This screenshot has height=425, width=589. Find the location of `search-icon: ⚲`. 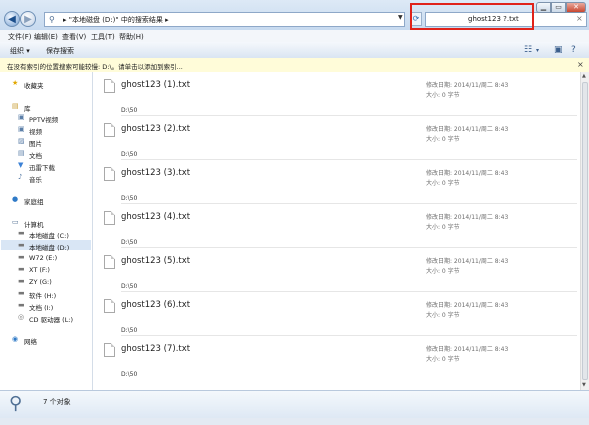

search-icon: ⚲ is located at coordinates (16, 403).